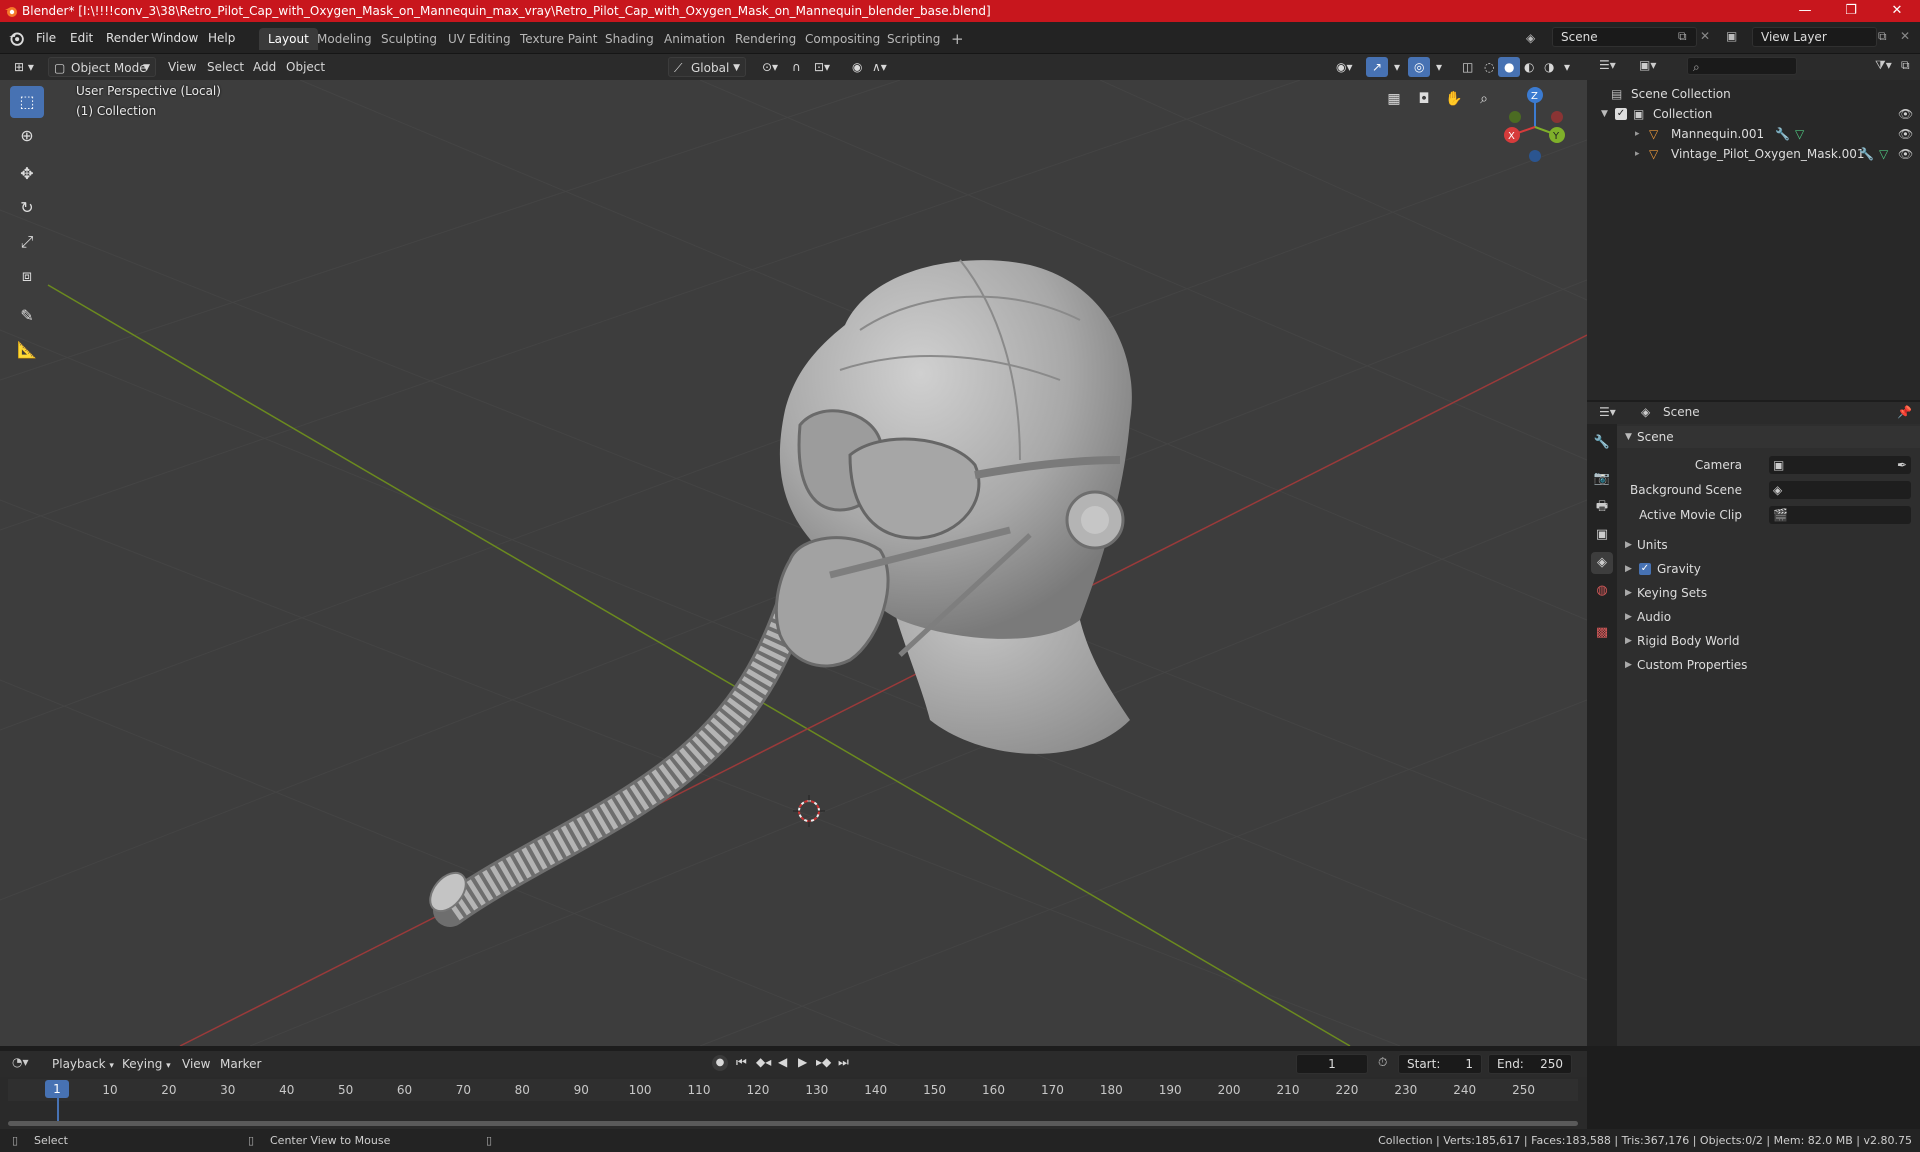  Describe the element at coordinates (1484, 99) in the screenshot. I see `zoom-view-button: ⌕` at that location.